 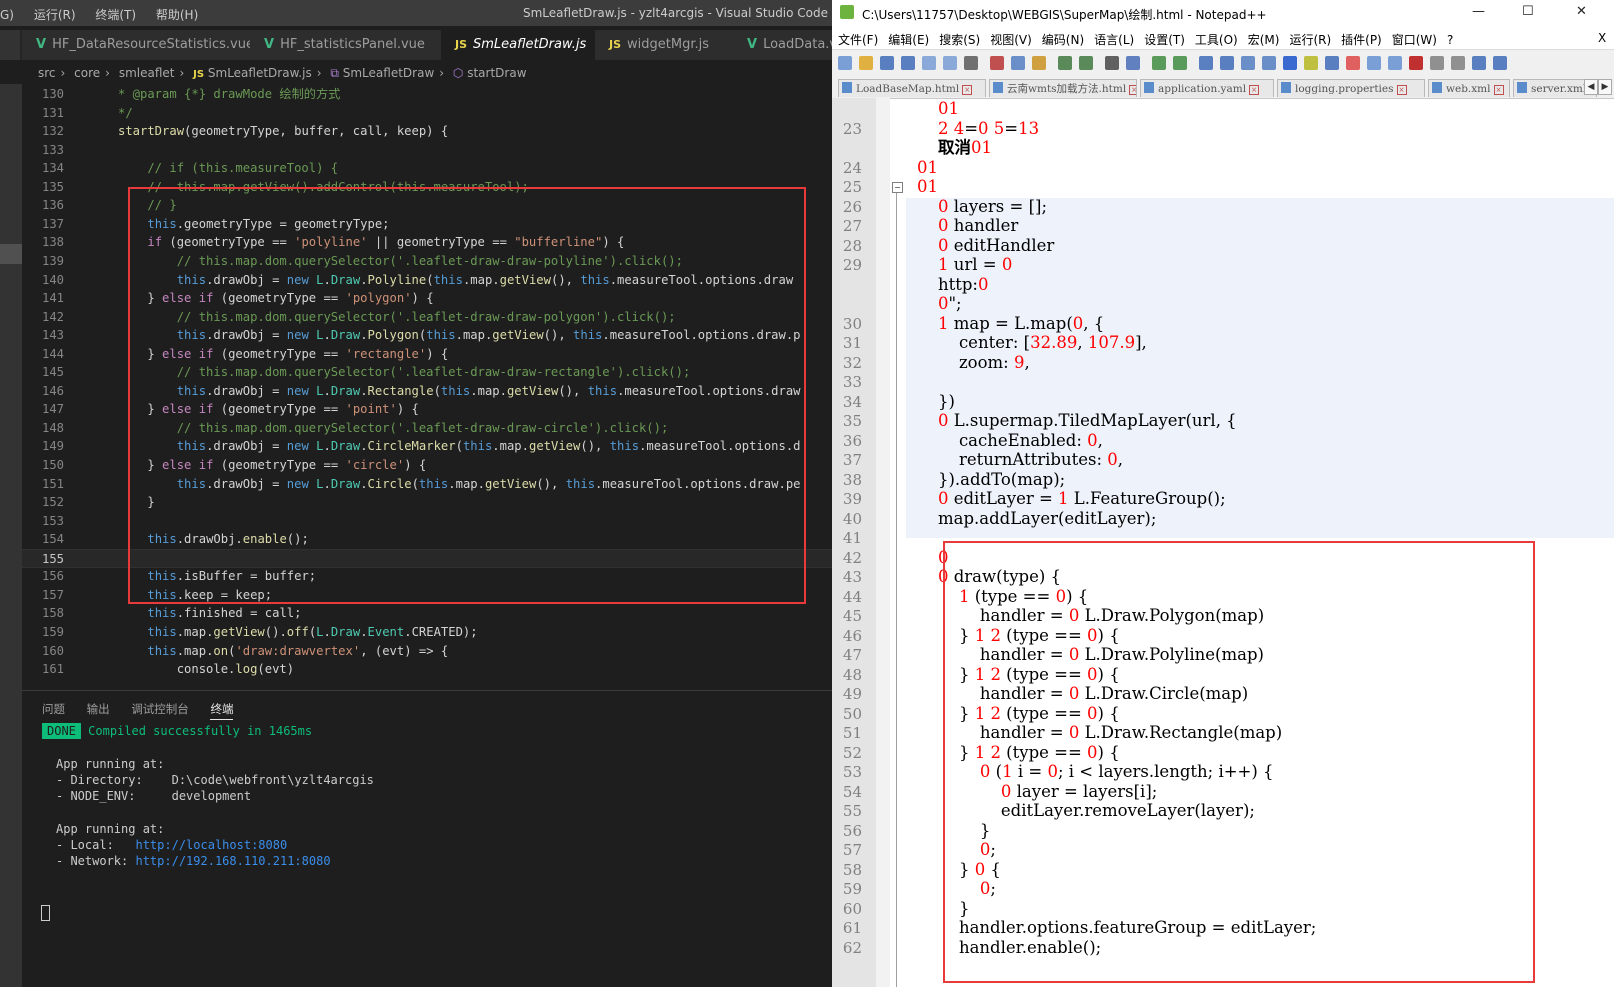 What do you see at coordinates (389, 73) in the screenshot?
I see `breadcrumb-item: SmLeafletDraw` at bounding box center [389, 73].